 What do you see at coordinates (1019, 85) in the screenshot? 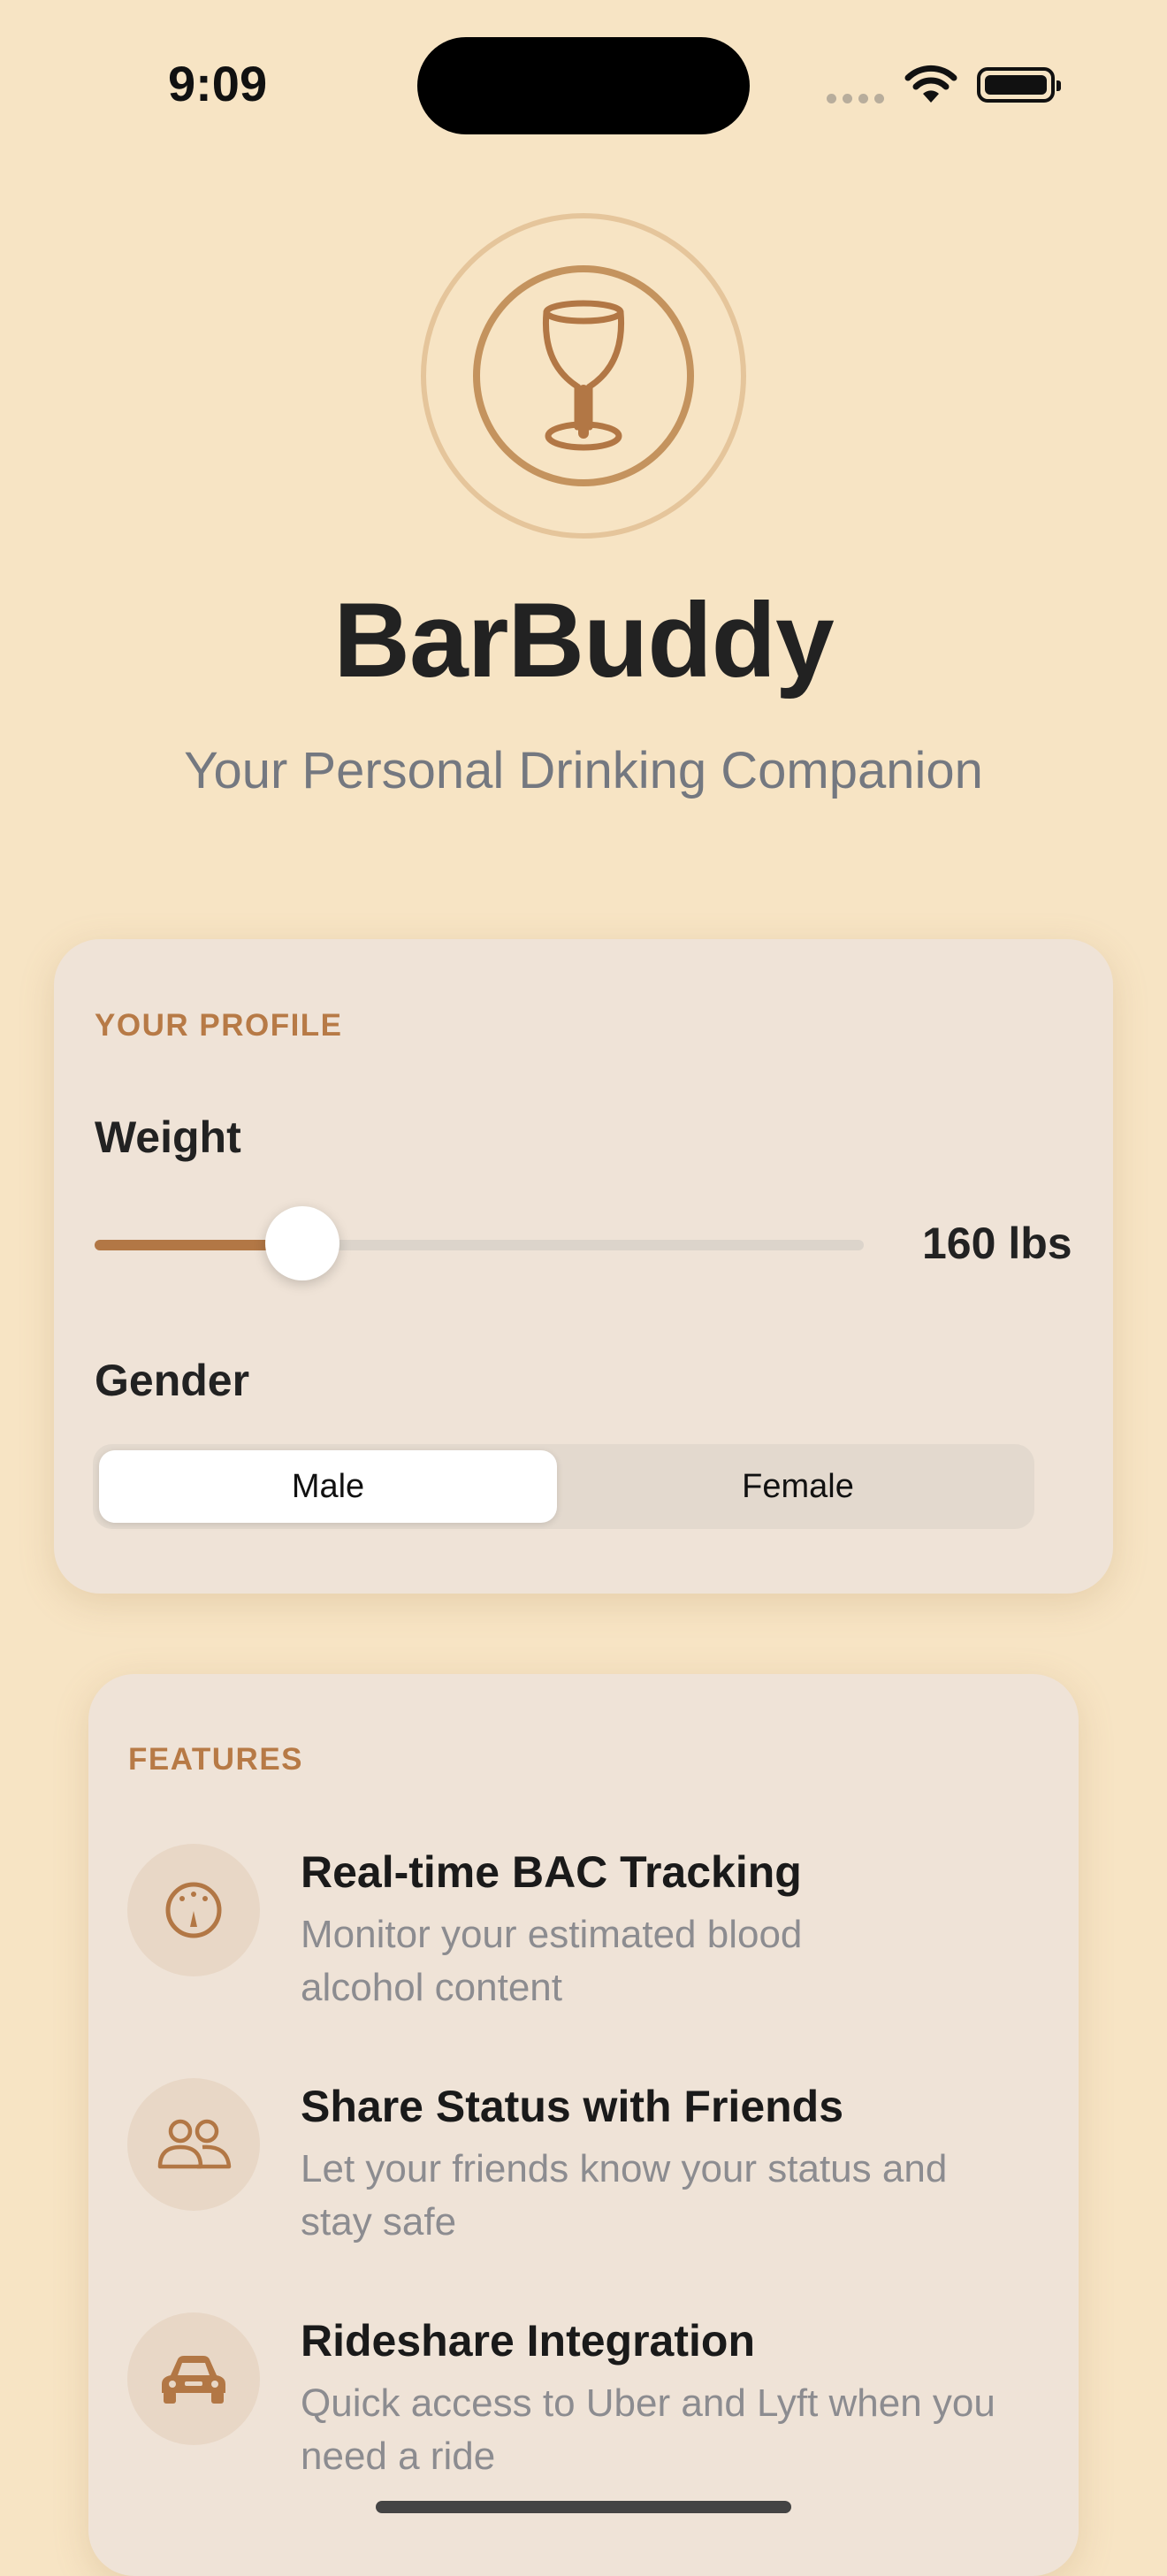
I see `battery-icon` at bounding box center [1019, 85].